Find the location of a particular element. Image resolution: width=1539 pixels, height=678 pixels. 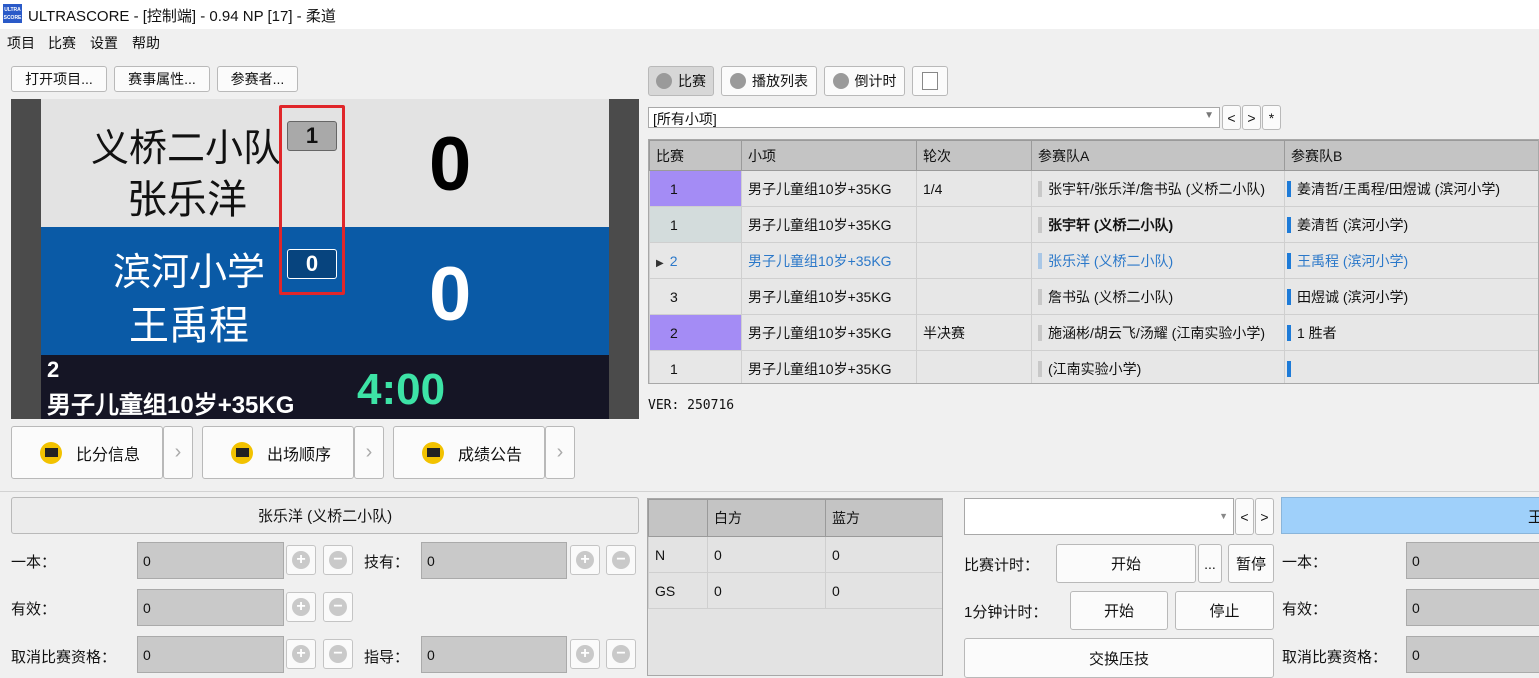

white-waza-plus-button: + is located at coordinates (585, 560).